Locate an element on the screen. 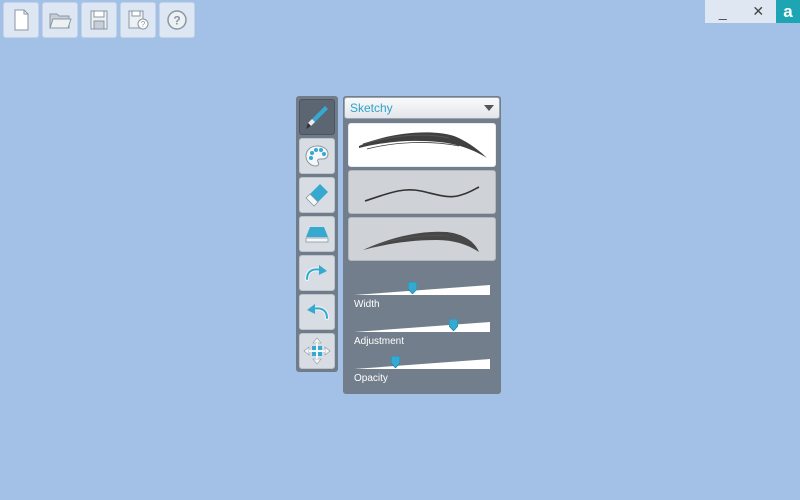 This screenshot has width=800, height=500. save-as-button: ? is located at coordinates (138, 20).